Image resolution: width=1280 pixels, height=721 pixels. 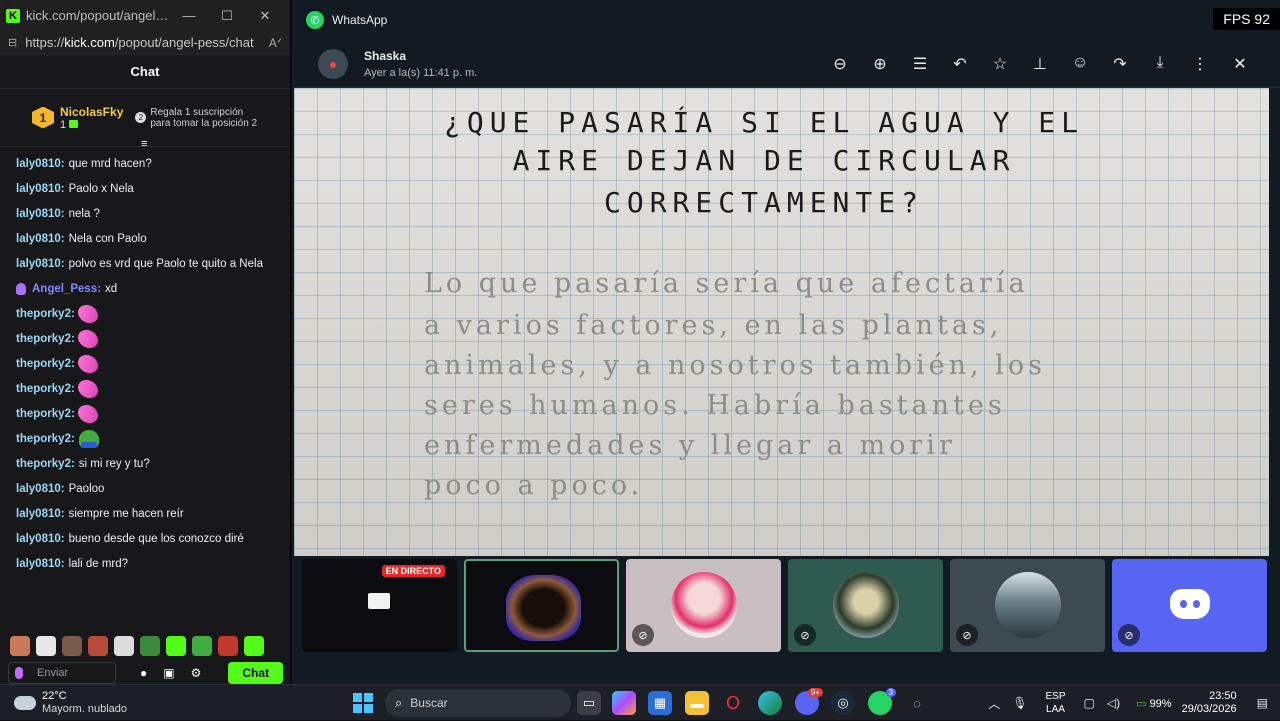 What do you see at coordinates (624, 703) in the screenshot?
I see `copilot-icon` at bounding box center [624, 703].